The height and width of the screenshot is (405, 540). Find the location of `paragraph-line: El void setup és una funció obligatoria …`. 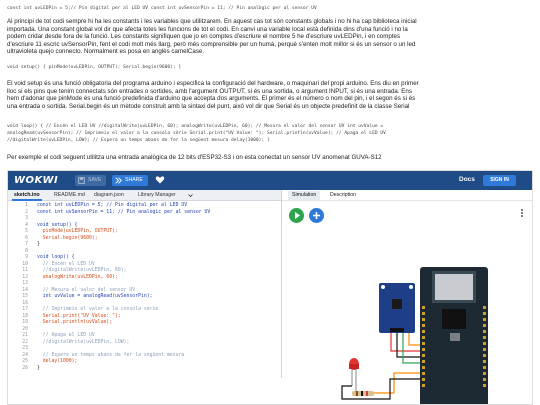

paragraph-line: El void setup és una funció obligatoria … is located at coordinates (213, 83).